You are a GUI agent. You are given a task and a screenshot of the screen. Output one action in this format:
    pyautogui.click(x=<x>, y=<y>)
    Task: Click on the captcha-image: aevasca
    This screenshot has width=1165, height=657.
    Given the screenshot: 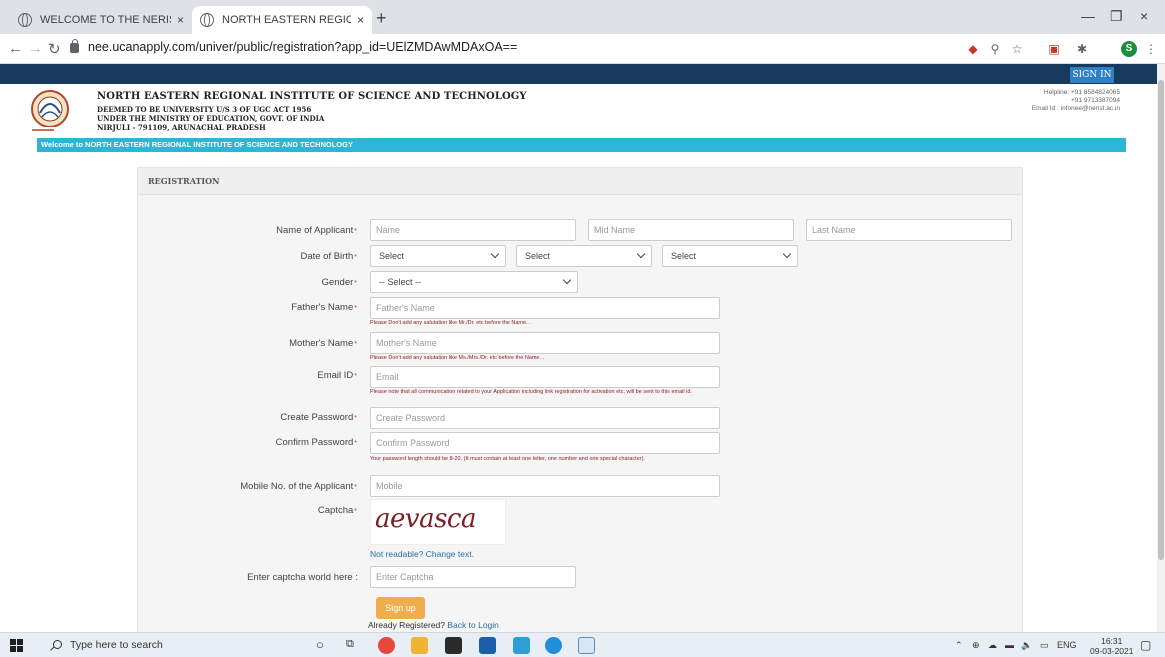 What is the action you would take?
    pyautogui.click(x=438, y=522)
    